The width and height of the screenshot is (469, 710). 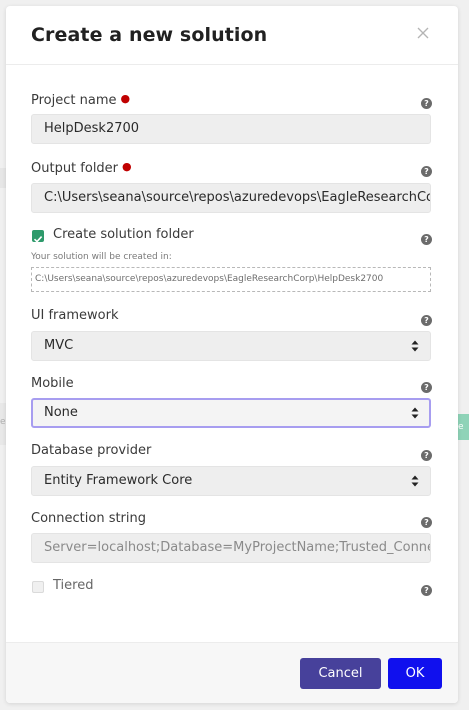 I want to click on database-provider-select: Entity Framework Core, so click(x=231, y=481).